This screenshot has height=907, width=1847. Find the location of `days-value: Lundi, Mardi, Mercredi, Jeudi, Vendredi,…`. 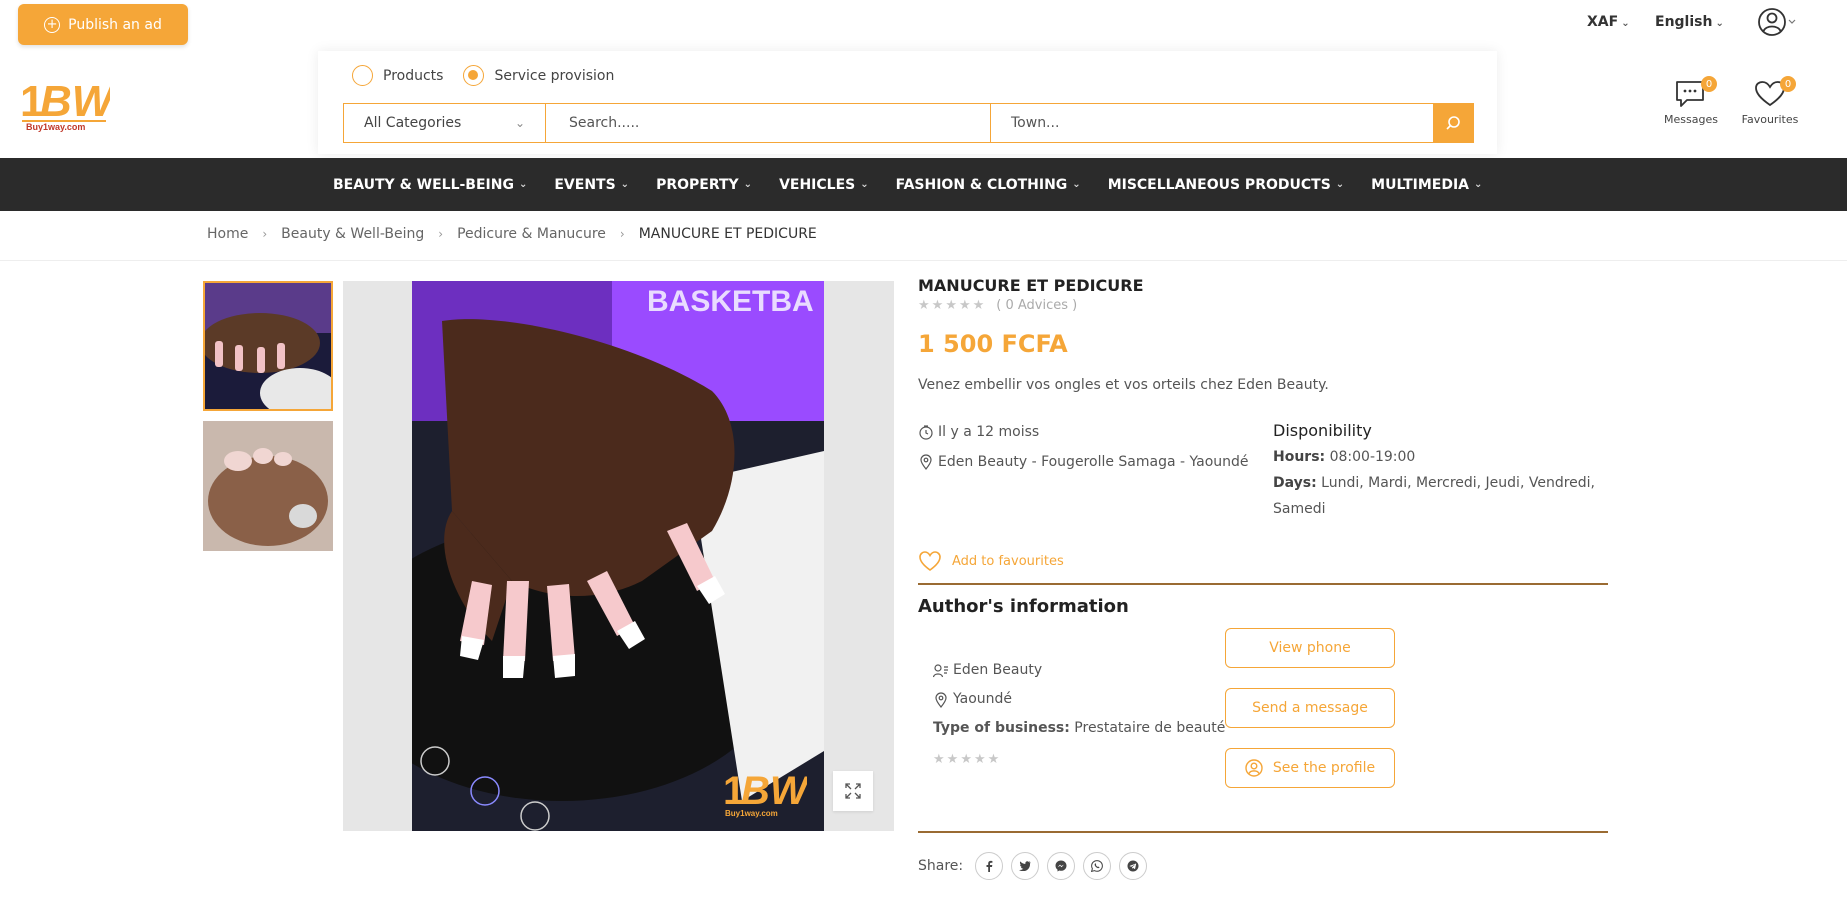

days-value: Lundi, Mardi, Mercredi, Jeudi, Vendredi,… is located at coordinates (1434, 496).